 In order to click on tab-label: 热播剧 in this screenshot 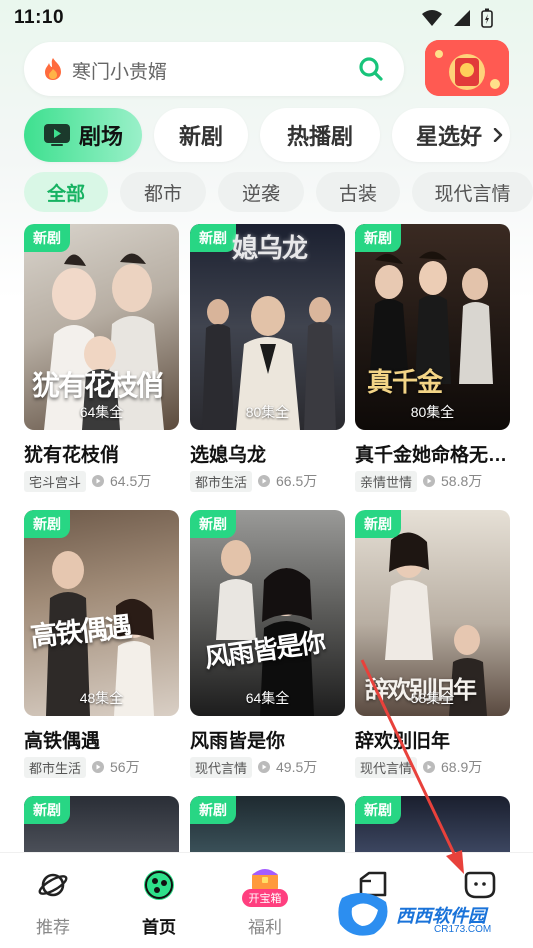, I will do `click(319, 136)`.